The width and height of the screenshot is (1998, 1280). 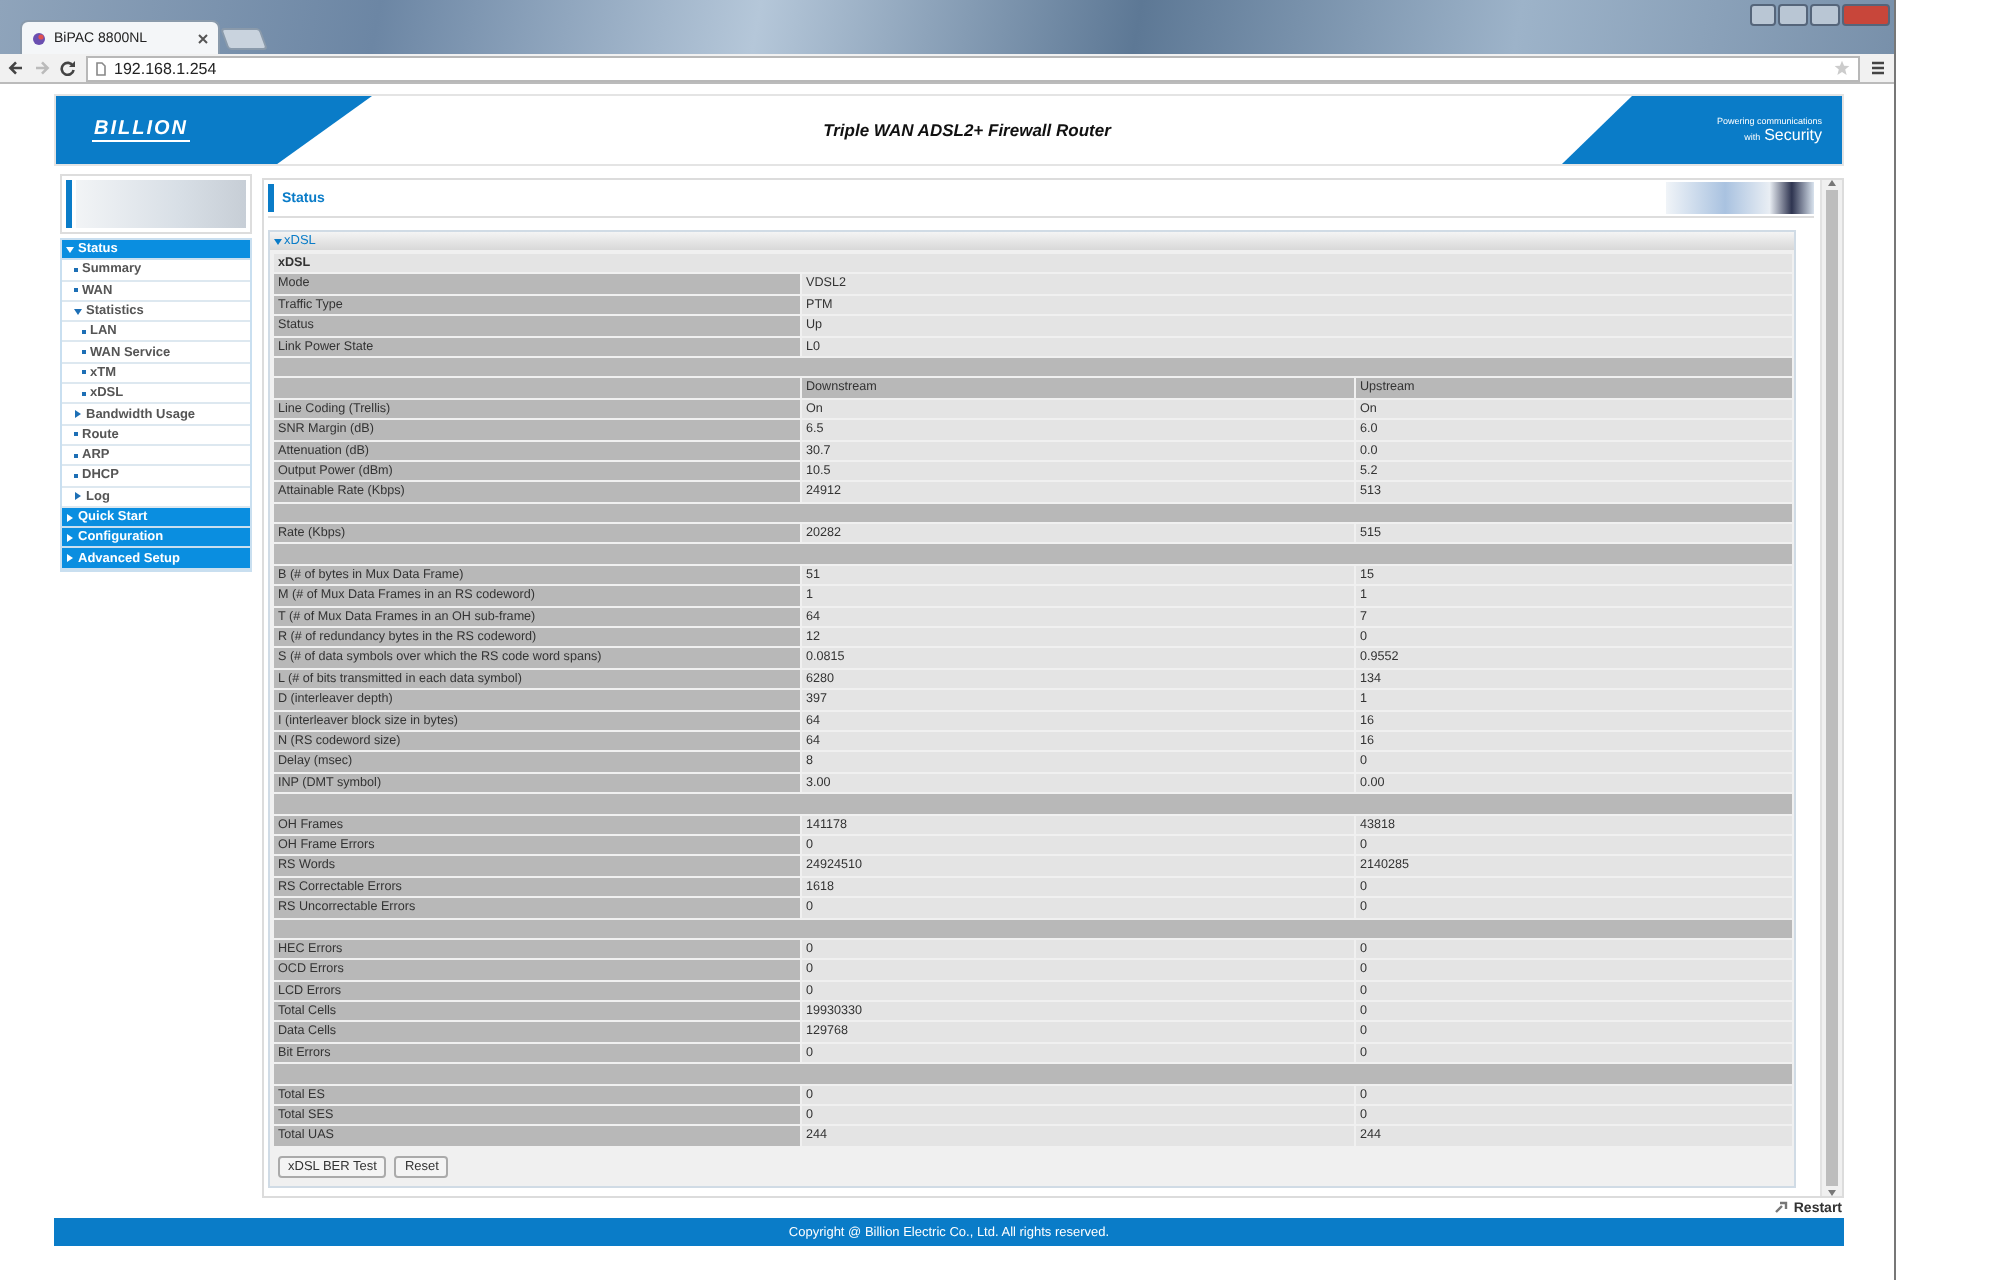 What do you see at coordinates (1832, 1193) in the screenshot?
I see `scroll-down-icon` at bounding box center [1832, 1193].